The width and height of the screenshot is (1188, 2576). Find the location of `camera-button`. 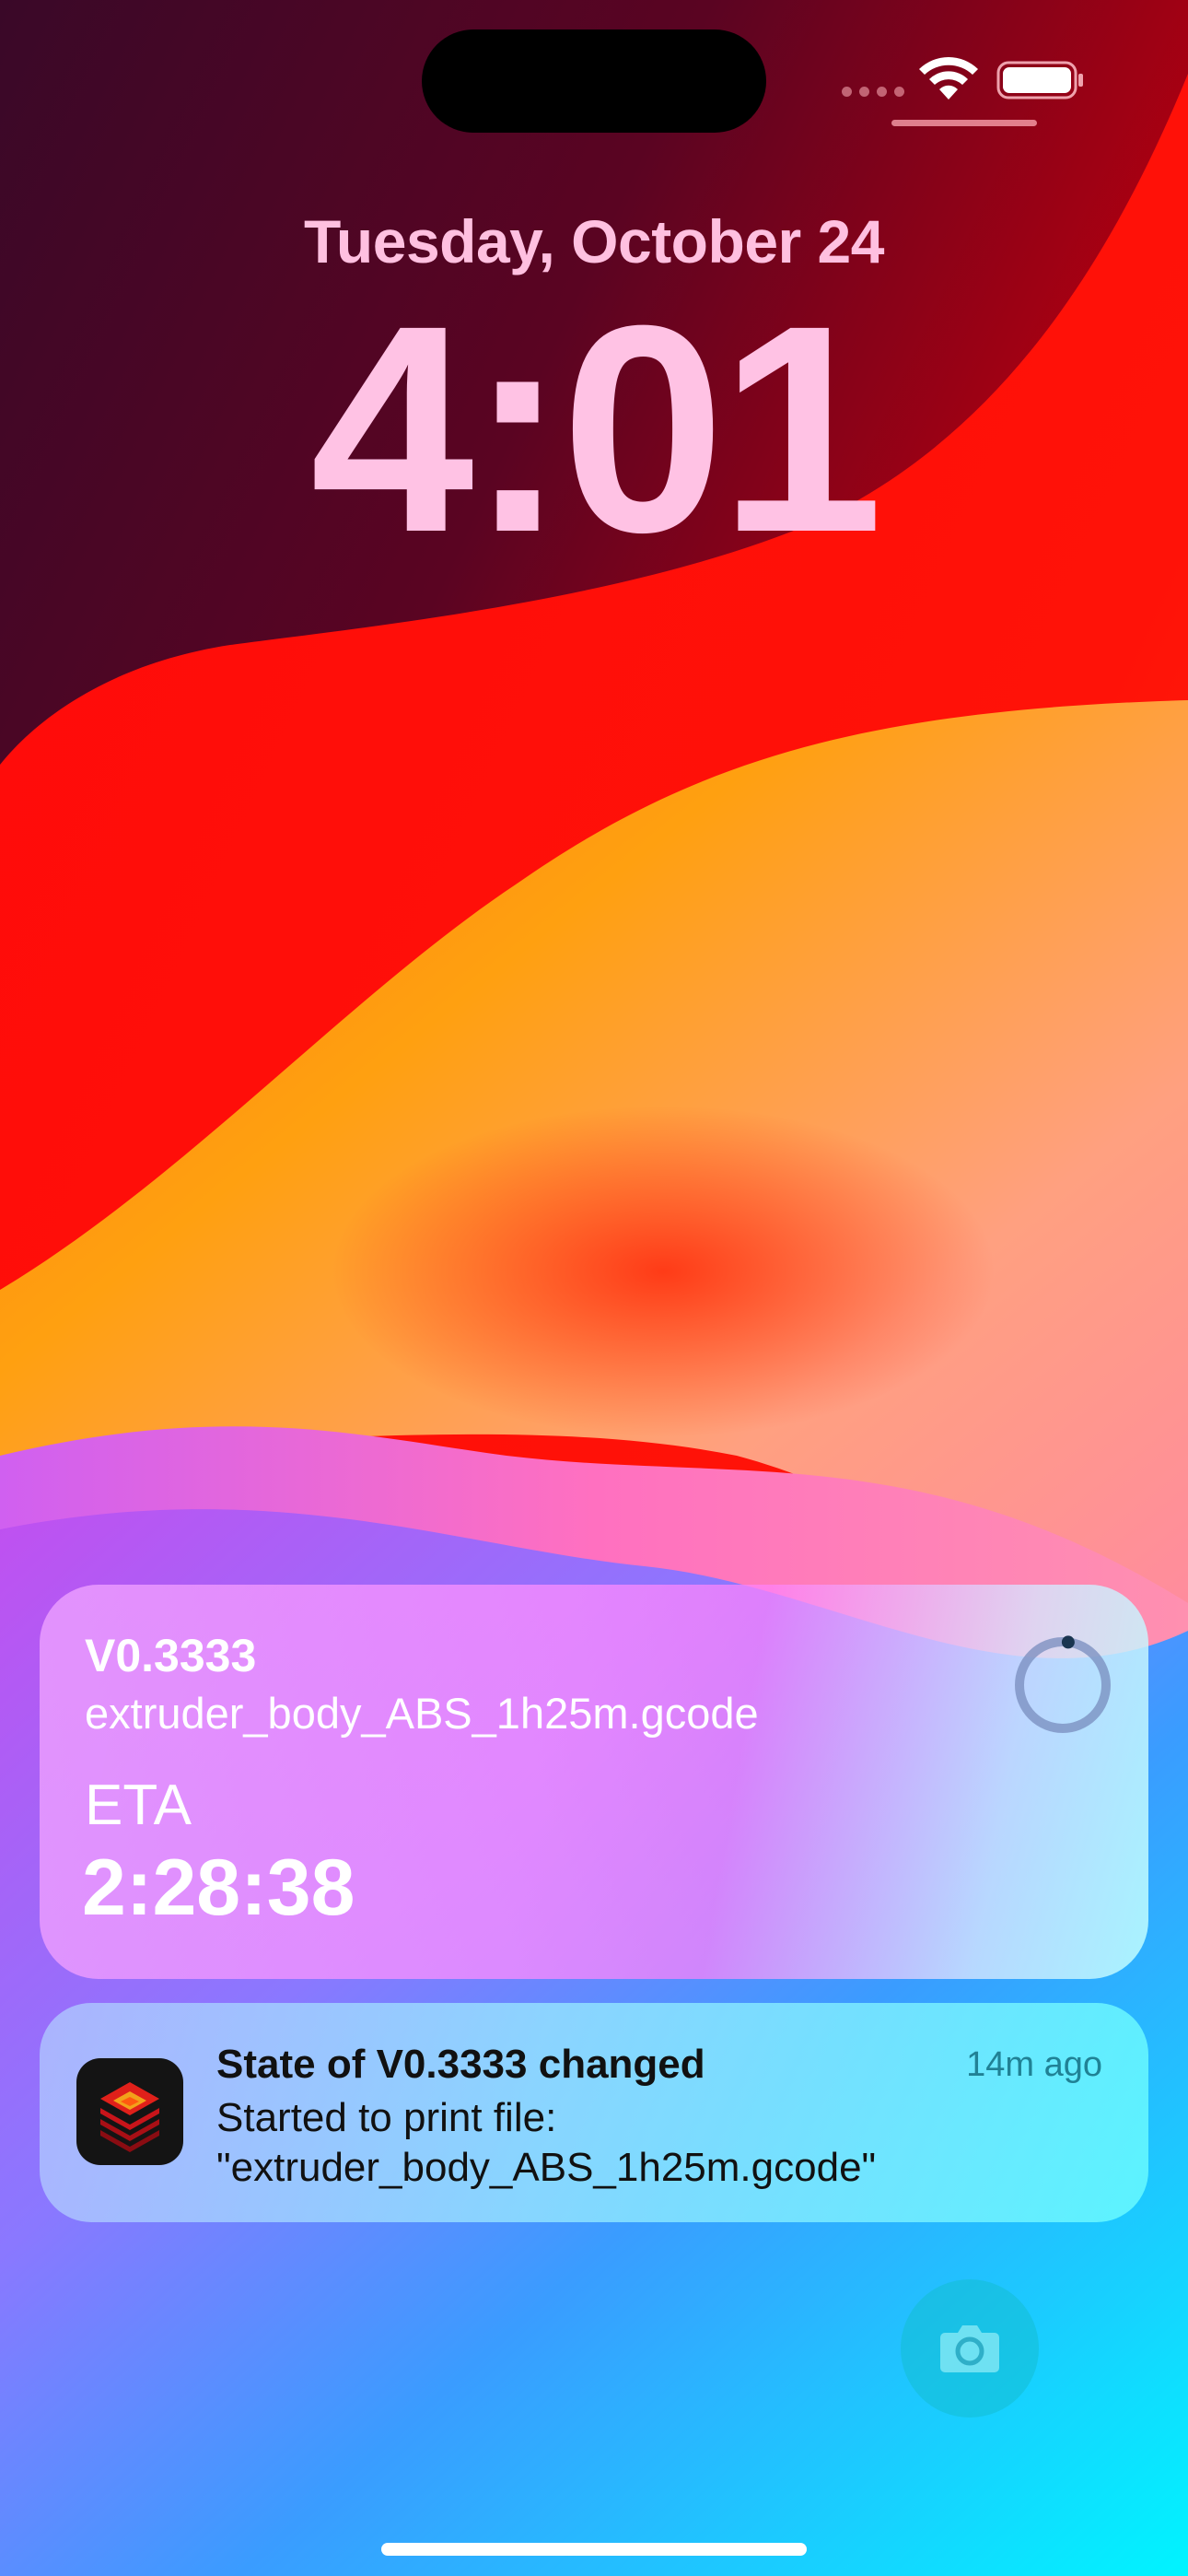

camera-button is located at coordinates (970, 2348).